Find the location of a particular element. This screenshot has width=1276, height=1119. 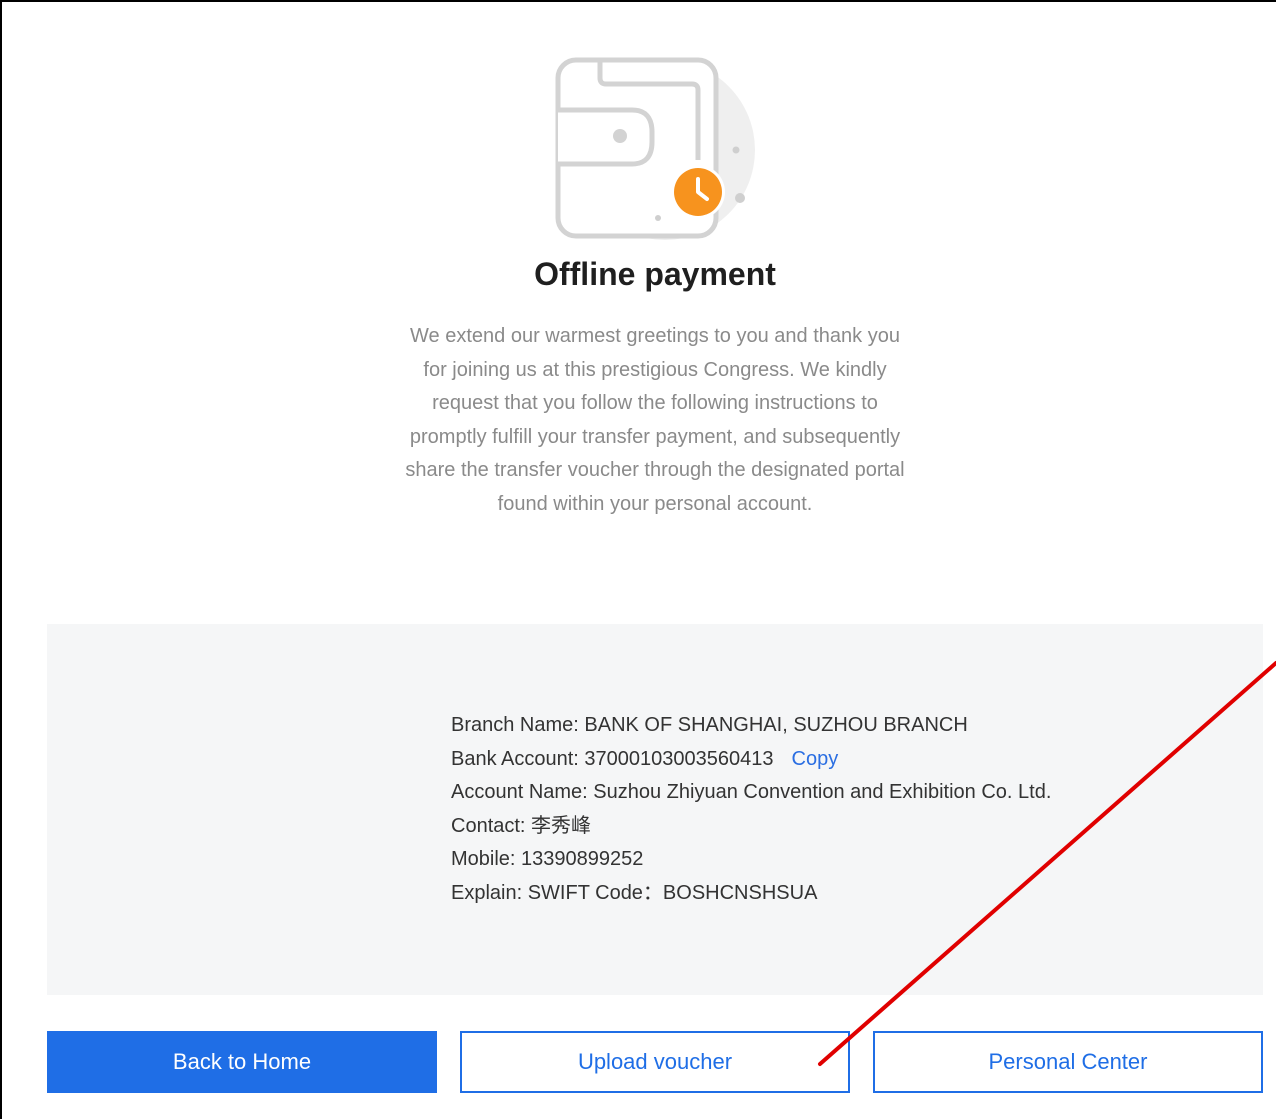

back-to-home-button: Back to Home is located at coordinates (242, 1062).